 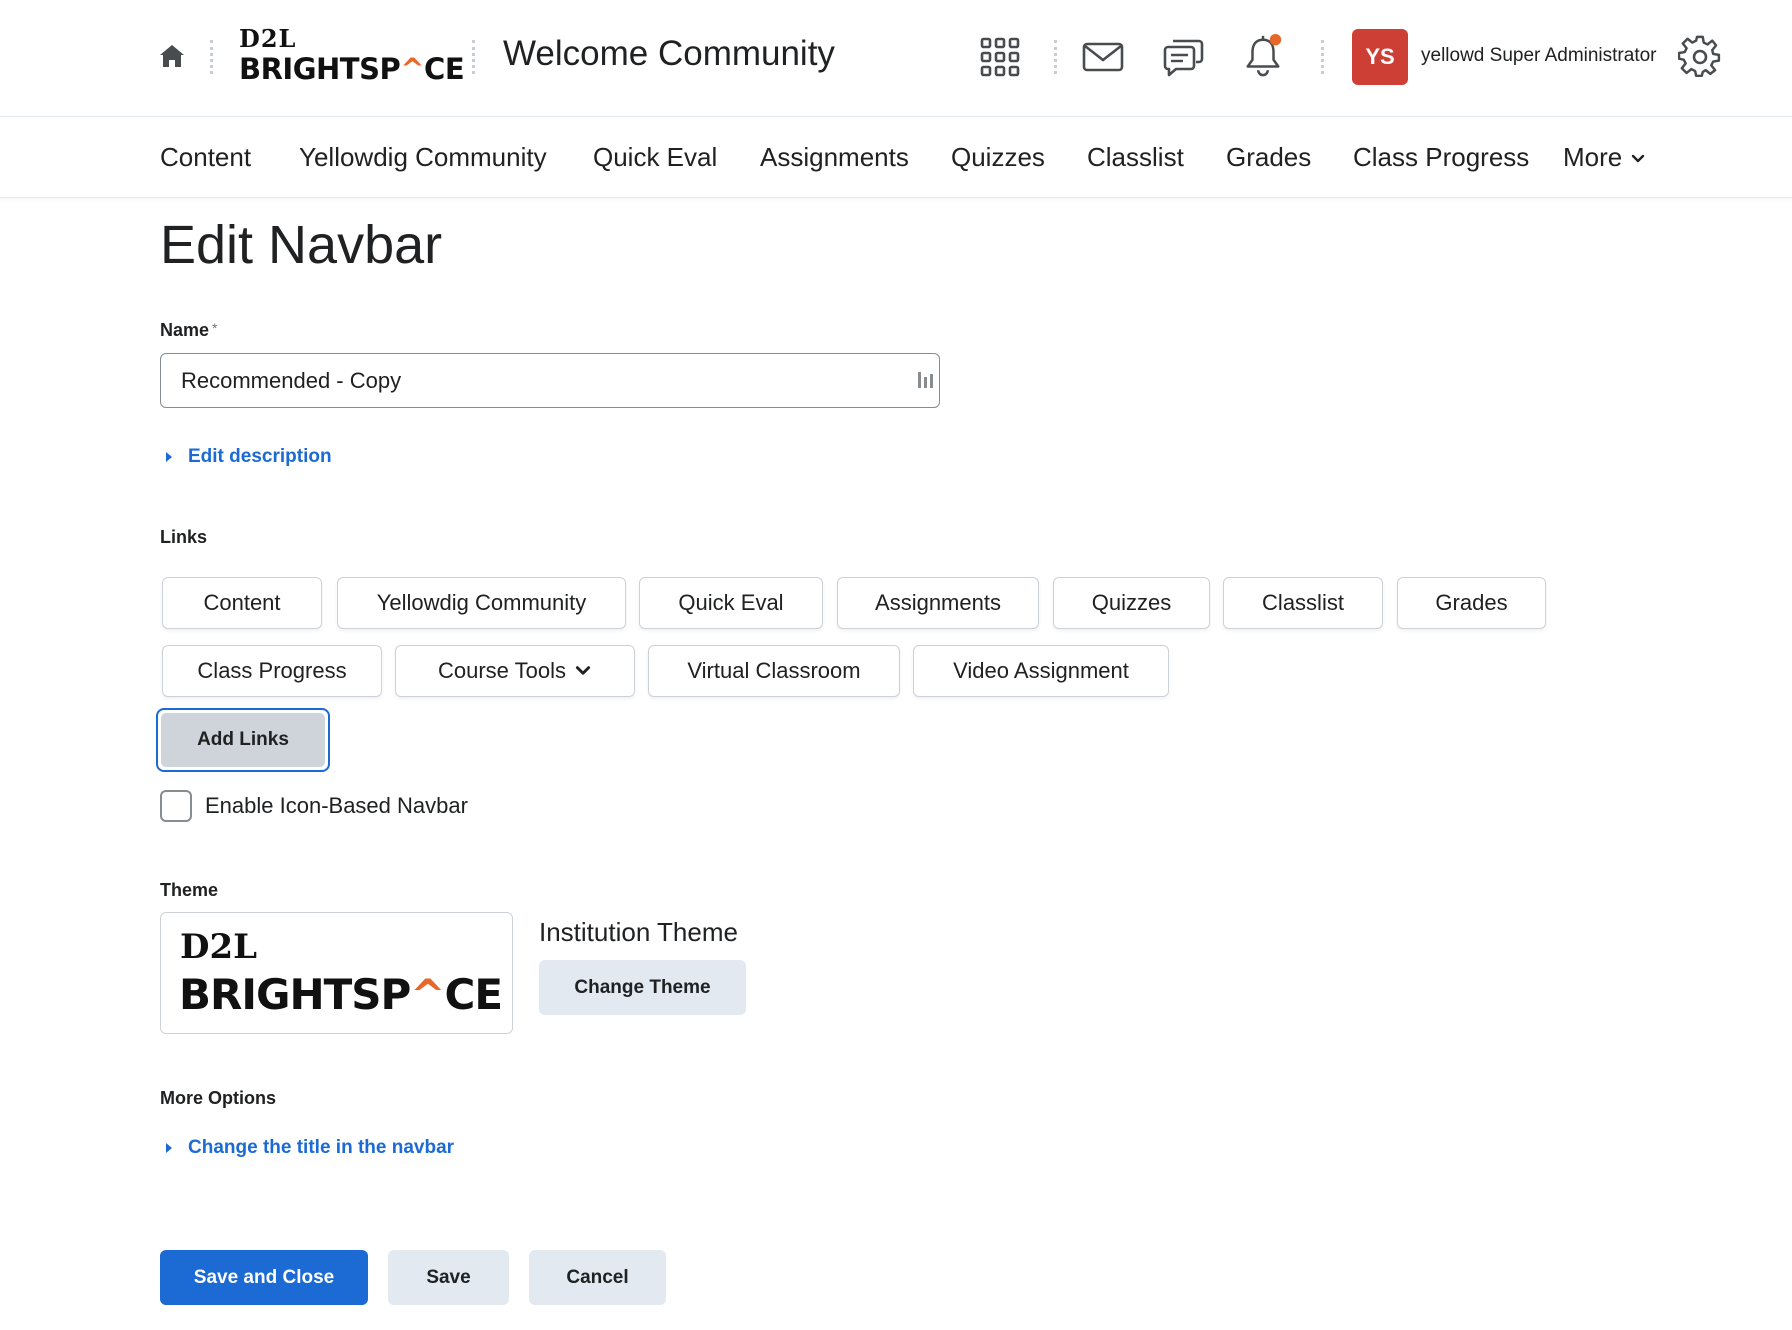 What do you see at coordinates (272, 671) in the screenshot?
I see `link-chip-class-progress: Class Progress` at bounding box center [272, 671].